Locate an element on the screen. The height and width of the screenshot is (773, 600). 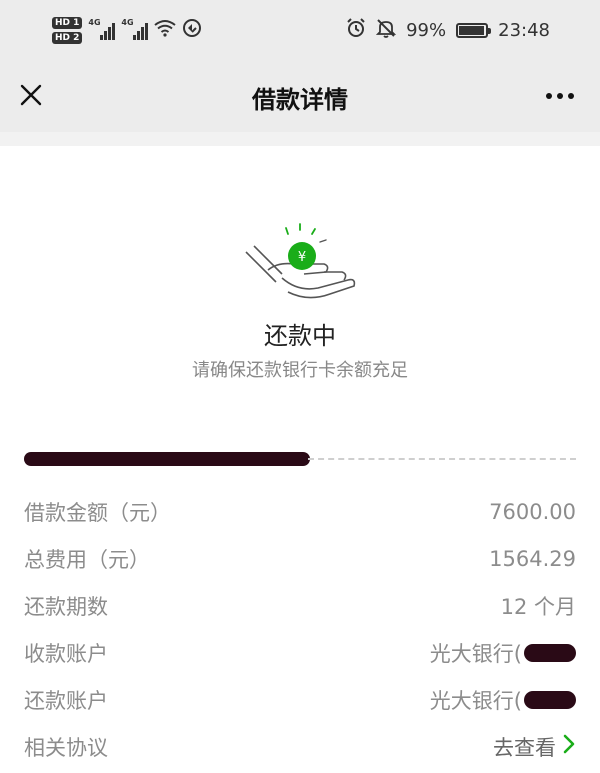
hand-coin-icon: ¥ is located at coordinates (300, 262).